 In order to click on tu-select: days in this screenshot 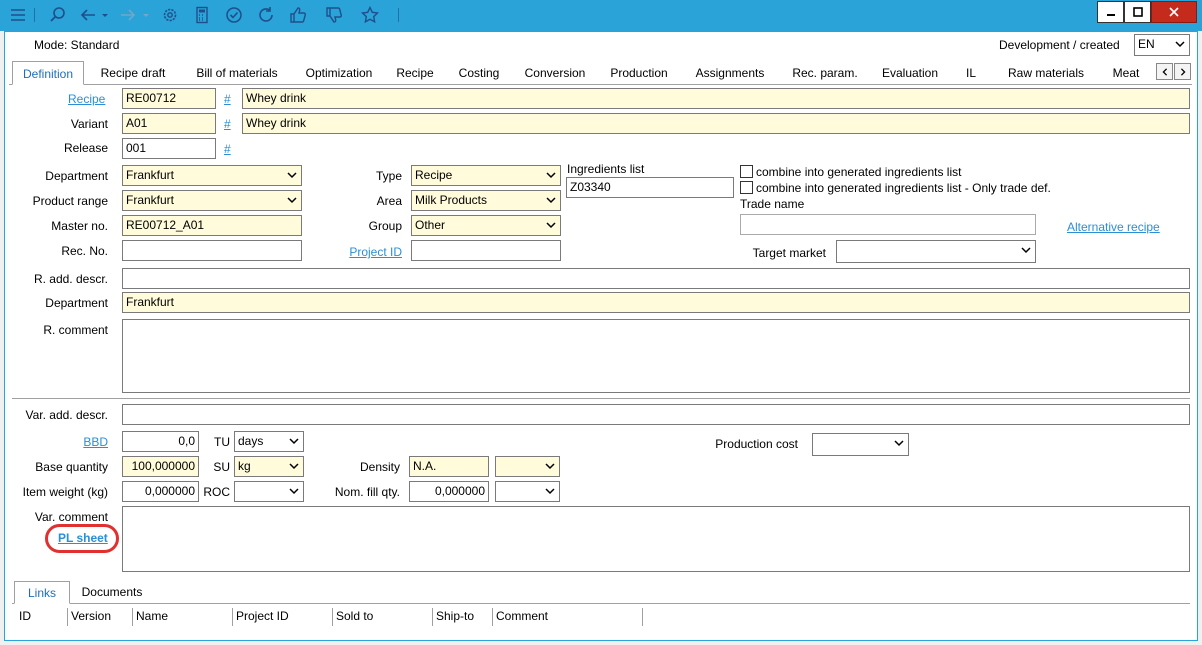, I will do `click(269, 441)`.